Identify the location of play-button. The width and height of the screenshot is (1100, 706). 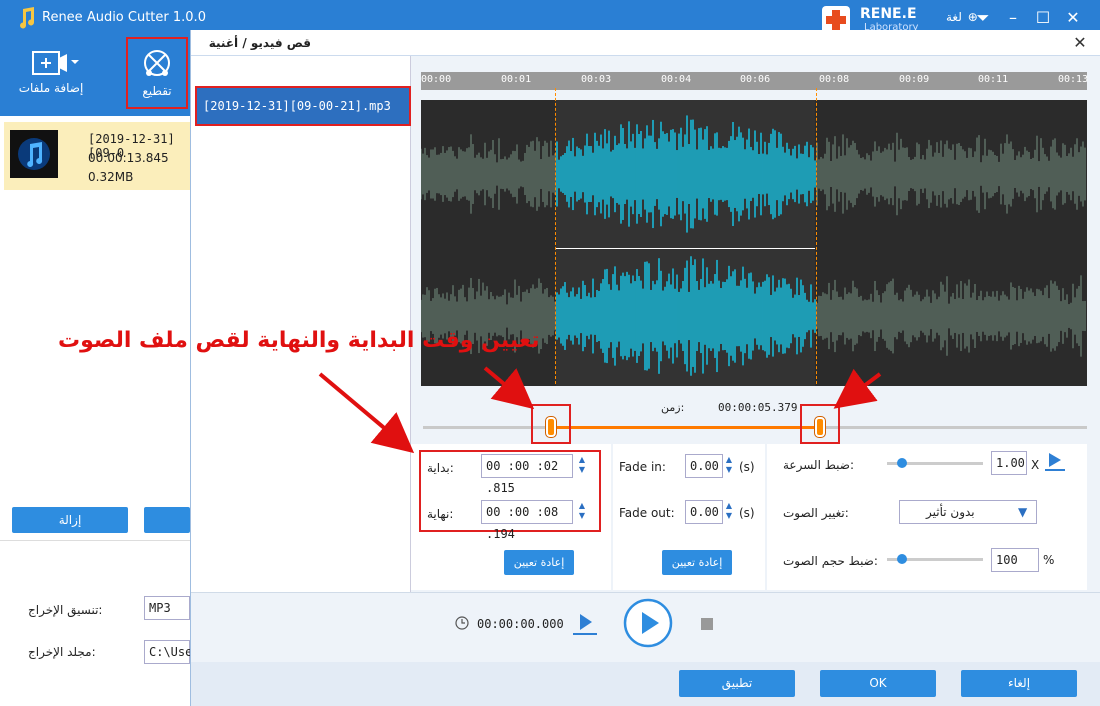
(648, 623).